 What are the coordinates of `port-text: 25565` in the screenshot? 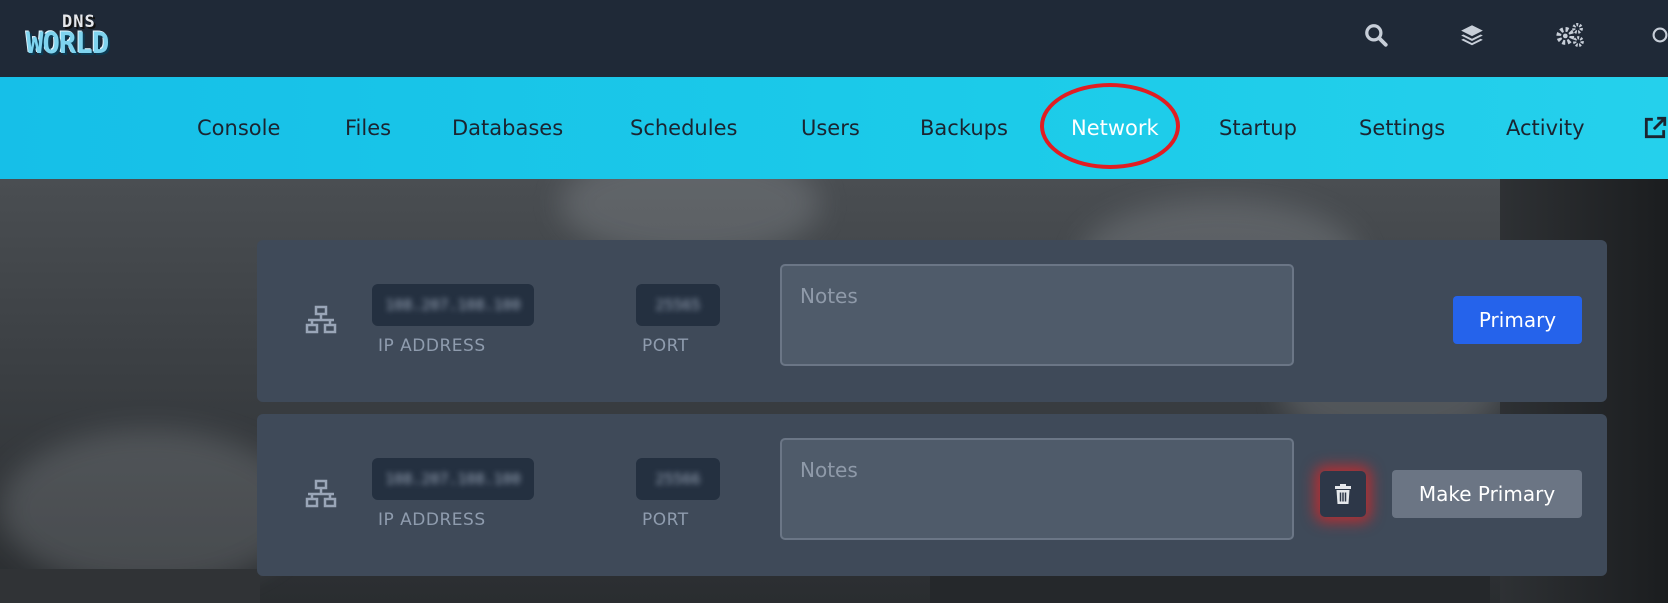 It's located at (678, 305).